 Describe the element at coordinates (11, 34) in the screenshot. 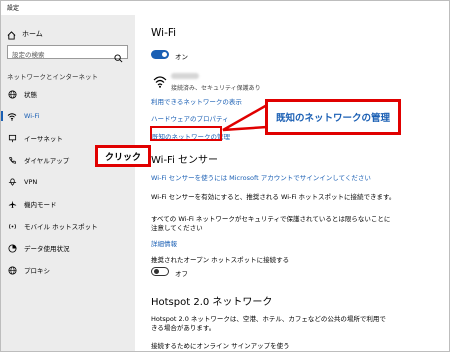

I see `home-icon` at that location.